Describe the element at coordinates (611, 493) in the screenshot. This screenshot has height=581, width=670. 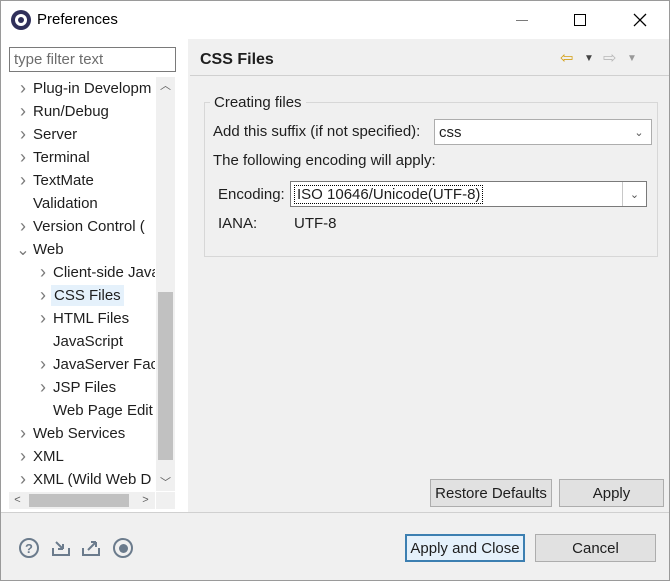
I see `apply-button: Apply` at that location.